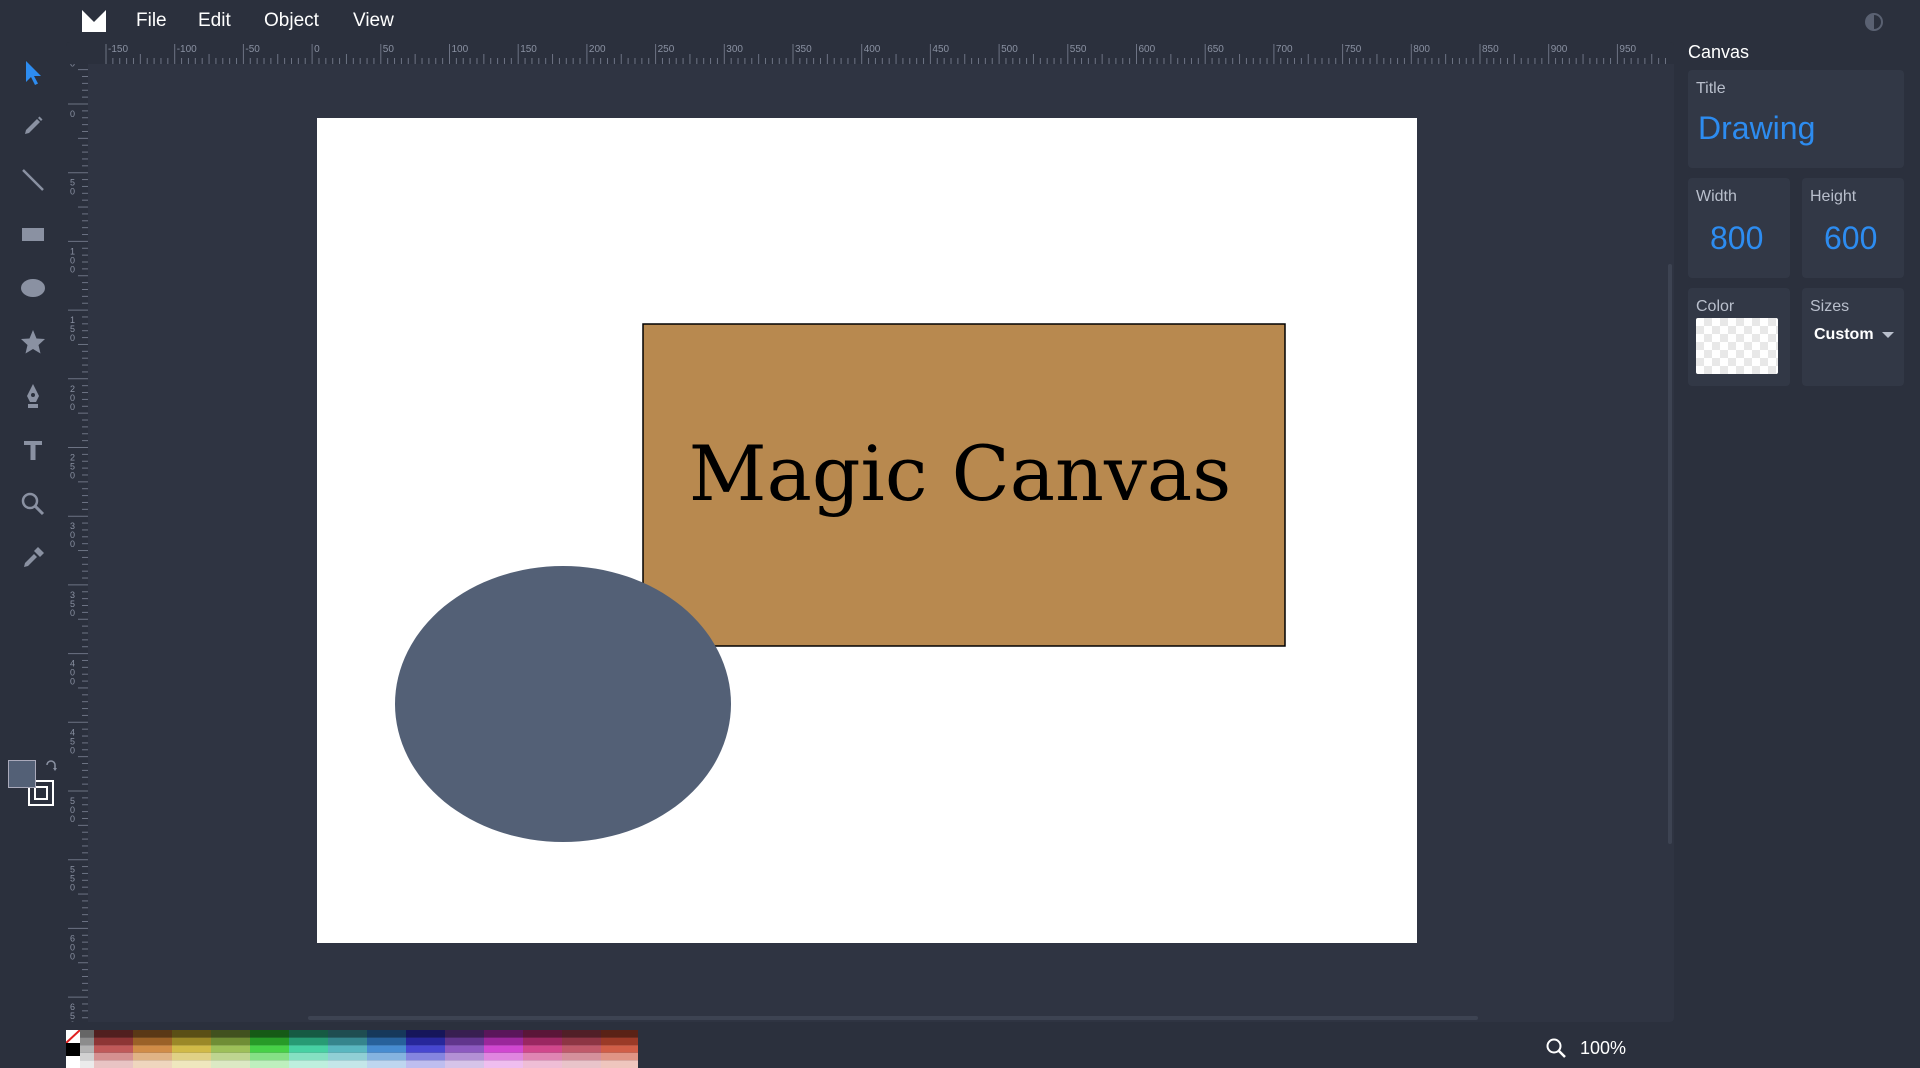  Describe the element at coordinates (1854, 335) in the screenshot. I see `sizes-dropdown: Custom` at that location.